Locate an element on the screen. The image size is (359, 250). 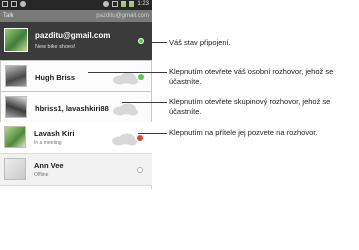
my-account-name: pazditu@gmail.com is located at coordinates (73, 35).